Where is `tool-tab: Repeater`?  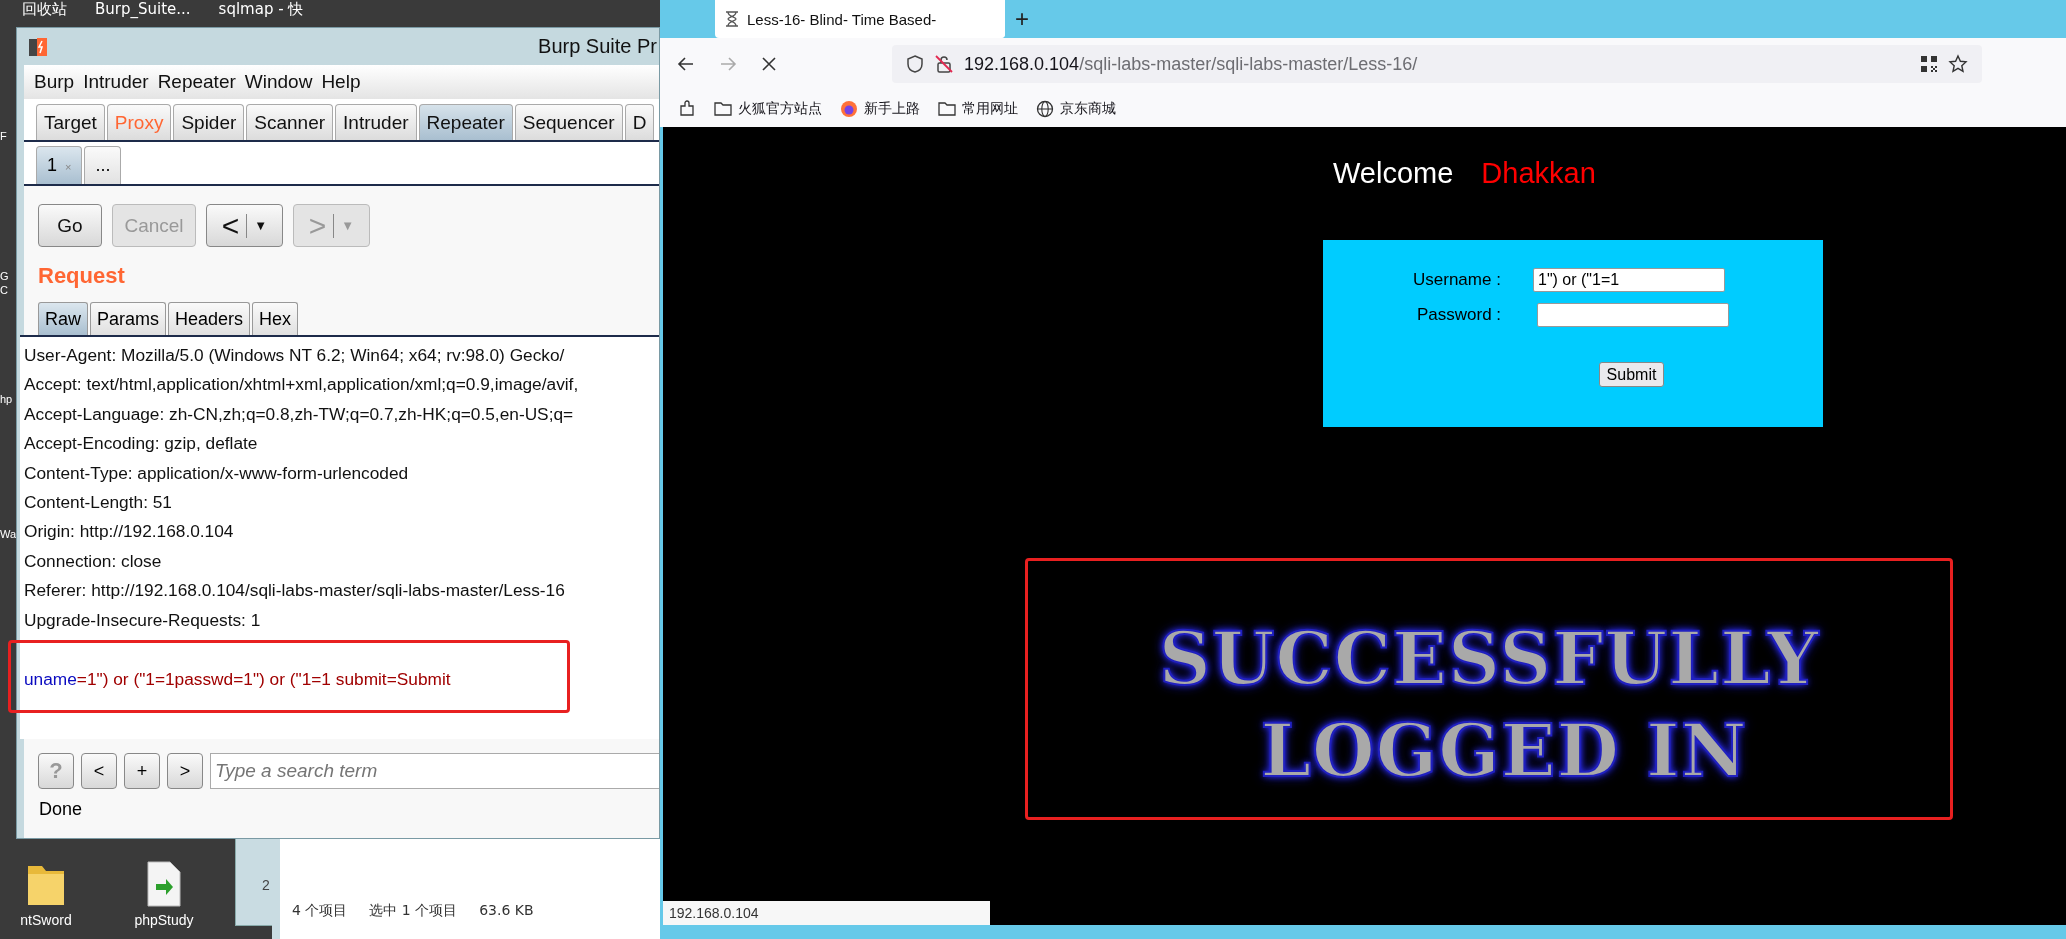
tool-tab: Repeater is located at coordinates (465, 122).